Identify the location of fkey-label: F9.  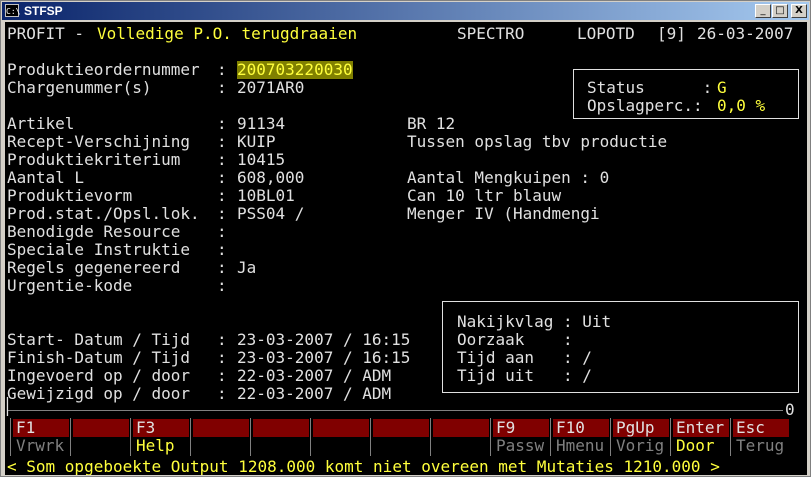
(506, 427).